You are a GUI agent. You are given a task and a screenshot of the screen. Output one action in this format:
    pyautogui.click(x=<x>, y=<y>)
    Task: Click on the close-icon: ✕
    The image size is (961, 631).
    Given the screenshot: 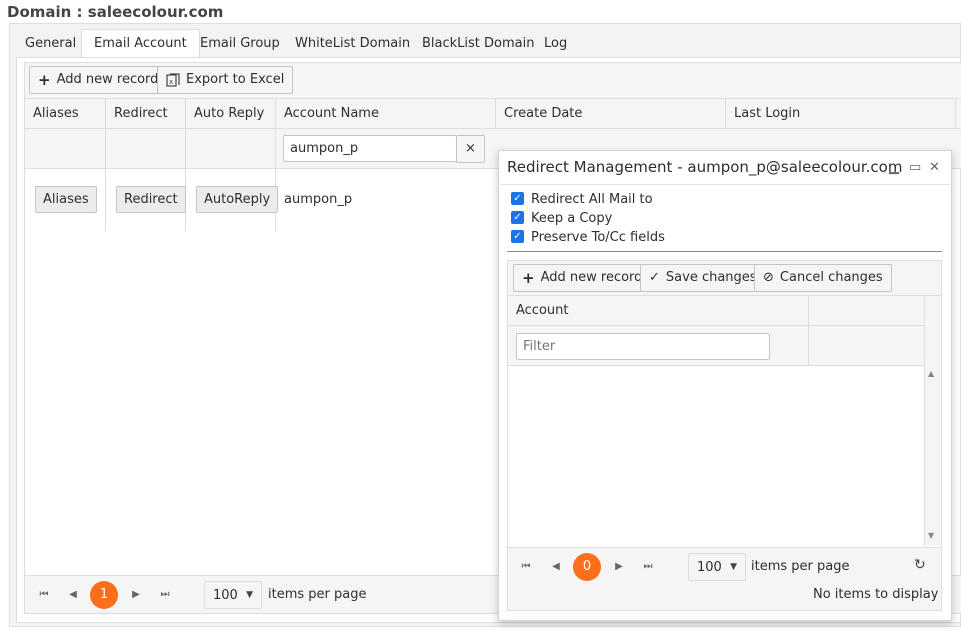 What is the action you would take?
    pyautogui.click(x=934, y=167)
    